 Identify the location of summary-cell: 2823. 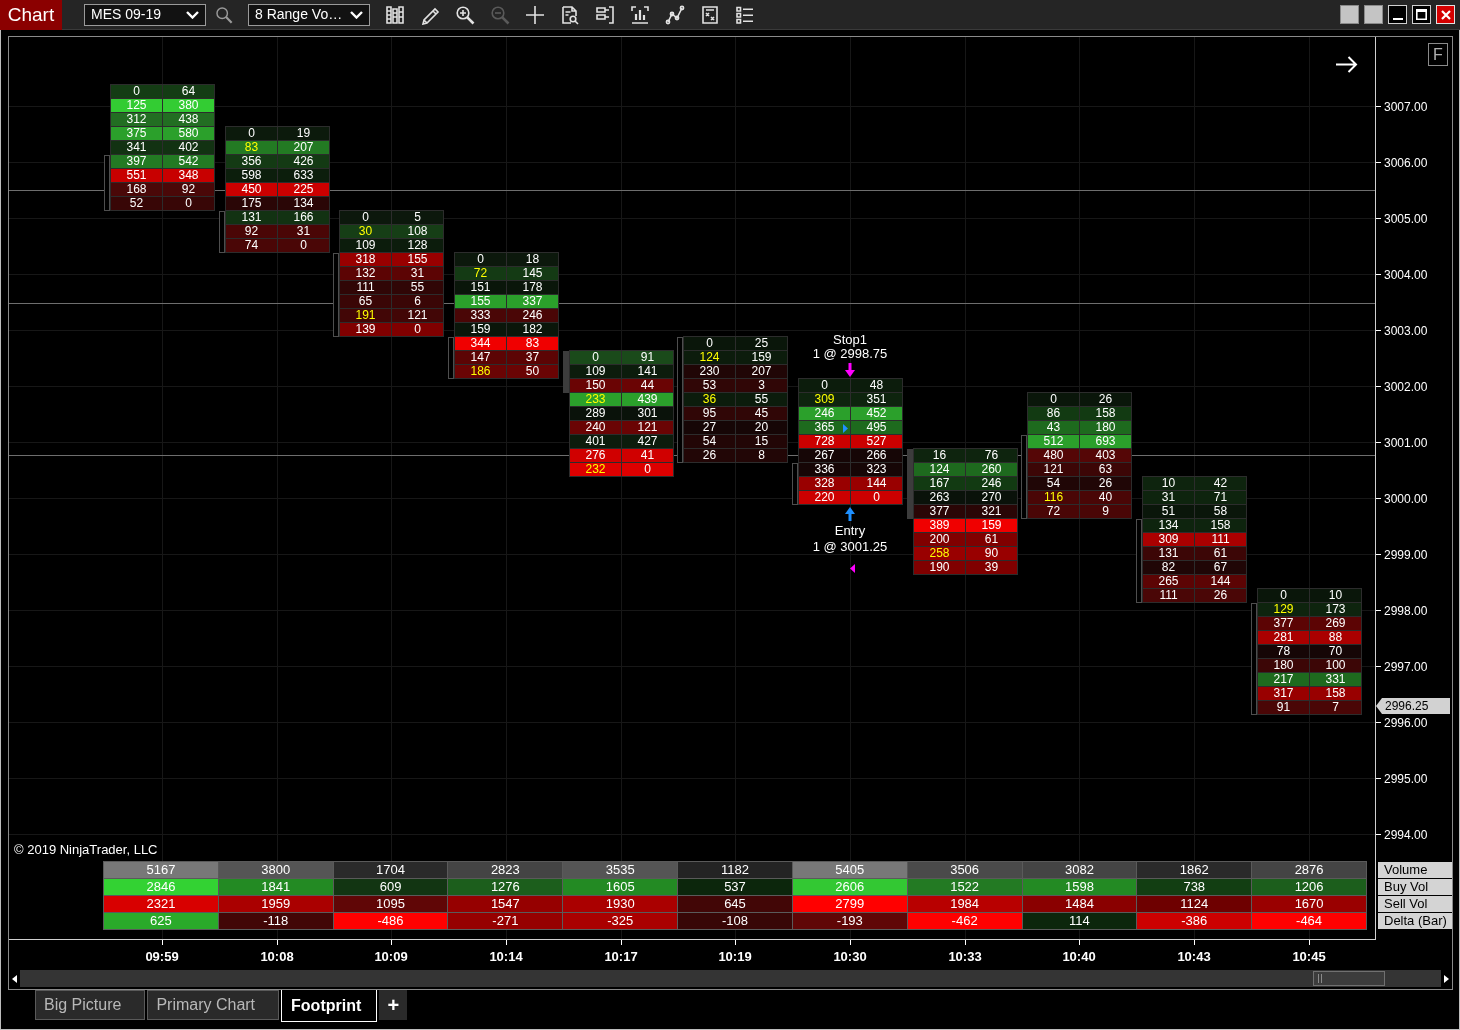
(505, 870).